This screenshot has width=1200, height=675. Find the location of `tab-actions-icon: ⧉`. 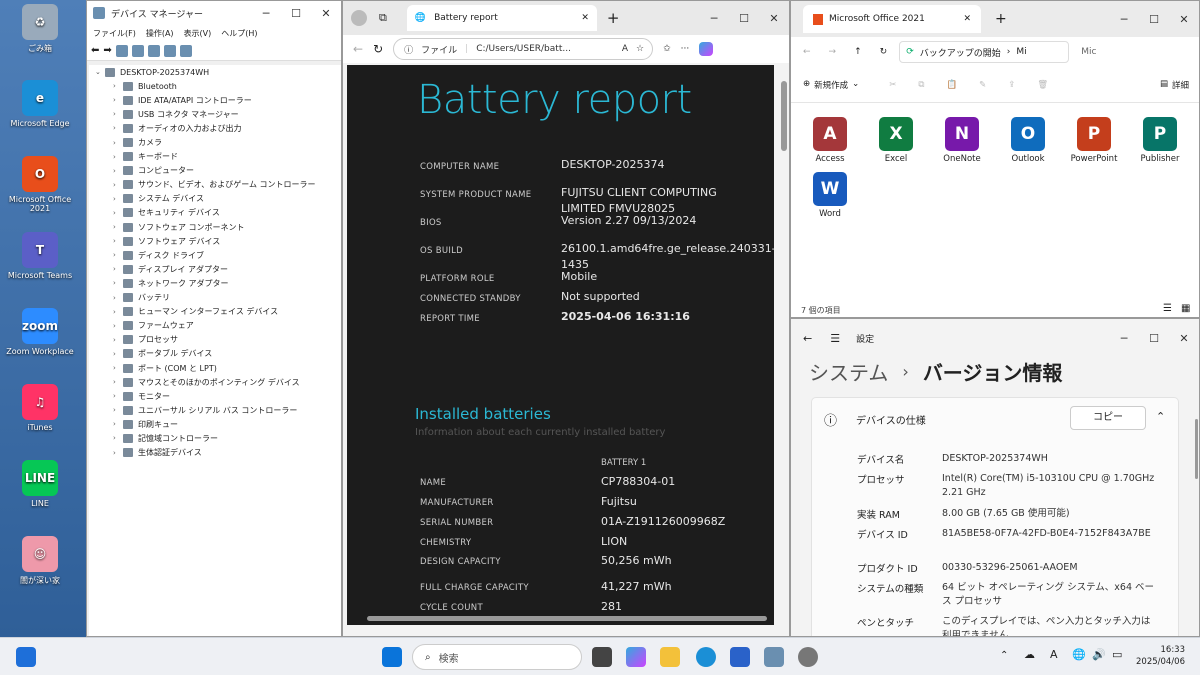

tab-actions-icon: ⧉ is located at coordinates (383, 18).